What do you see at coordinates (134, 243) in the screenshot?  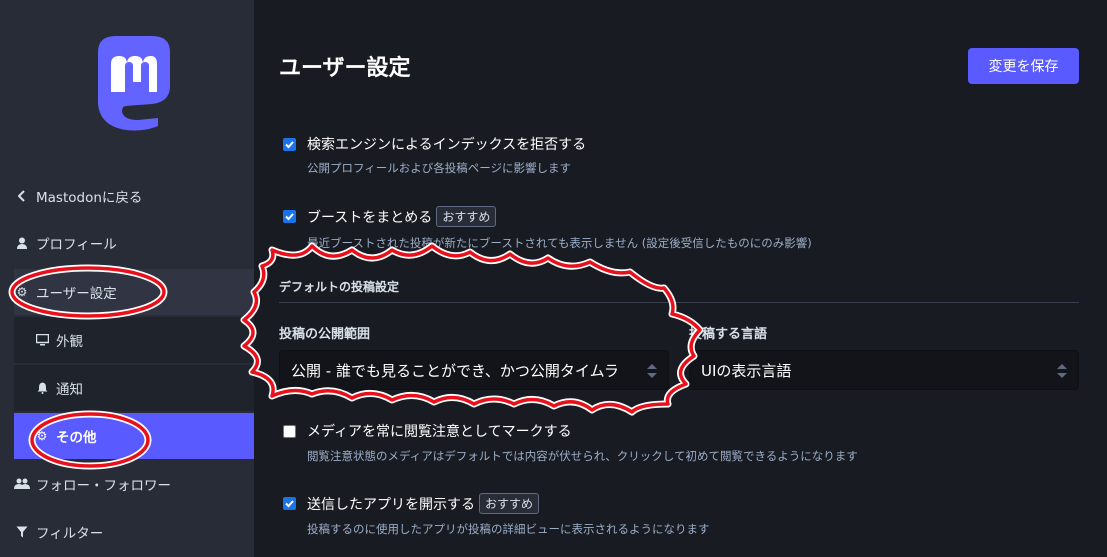 I see `sidebar-item-profile: プロフィール` at bounding box center [134, 243].